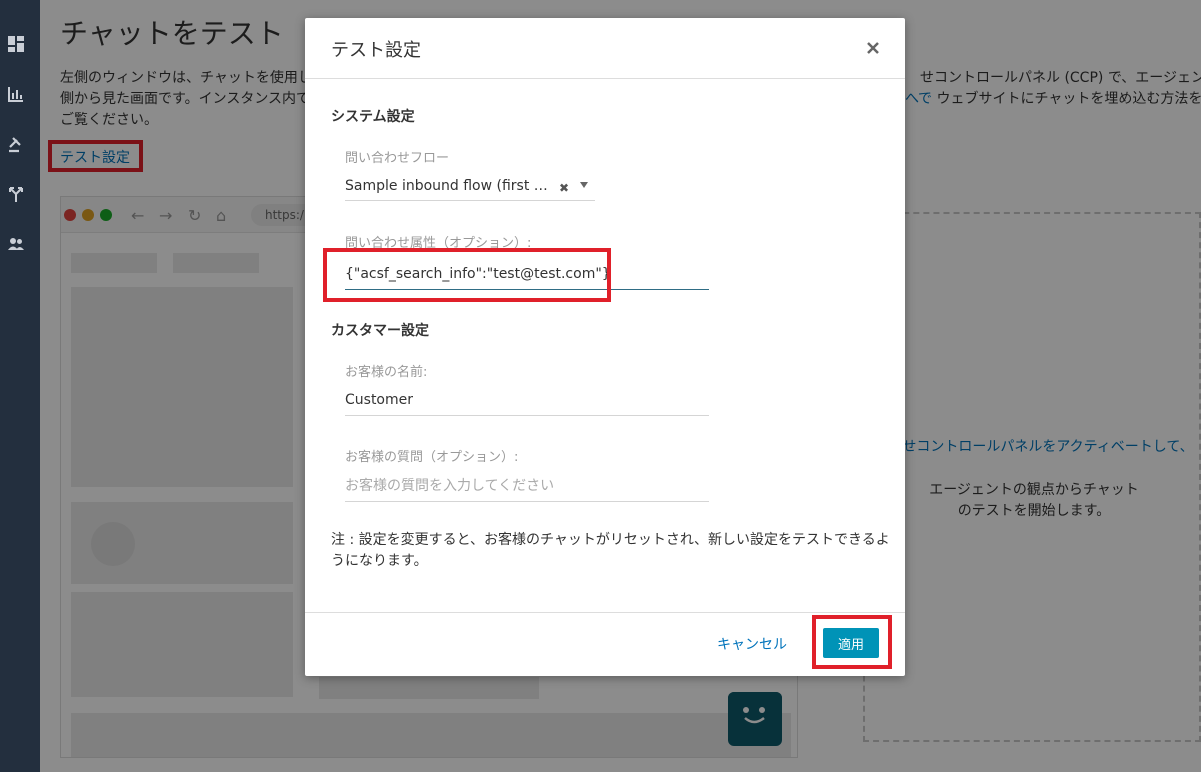 The image size is (1201, 772). Describe the element at coordinates (397, 158) in the screenshot. I see `contact-flow-label: 問い合わせフロー` at that location.